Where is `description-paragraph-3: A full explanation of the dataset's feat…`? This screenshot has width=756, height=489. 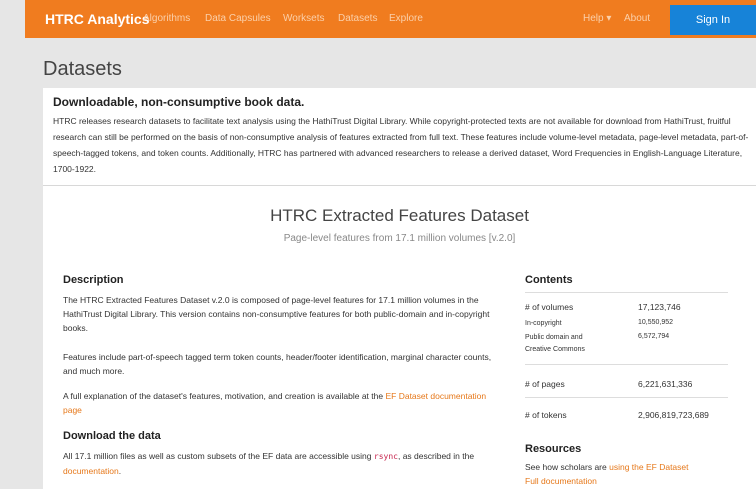
description-paragraph-3: A full explanation of the dataset's feat… is located at coordinates (283, 403).